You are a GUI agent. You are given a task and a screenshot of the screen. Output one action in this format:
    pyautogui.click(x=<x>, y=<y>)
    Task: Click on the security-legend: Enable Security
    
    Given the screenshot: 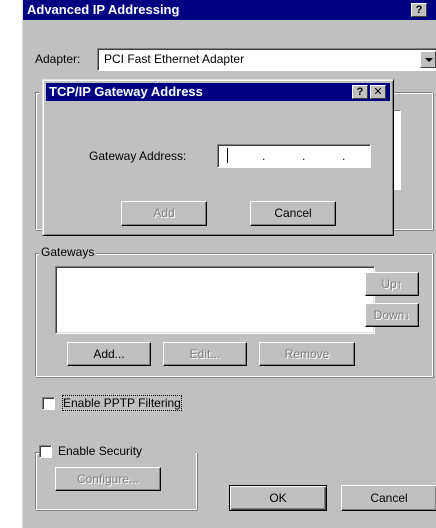 What is the action you would take?
    pyautogui.click(x=117, y=452)
    